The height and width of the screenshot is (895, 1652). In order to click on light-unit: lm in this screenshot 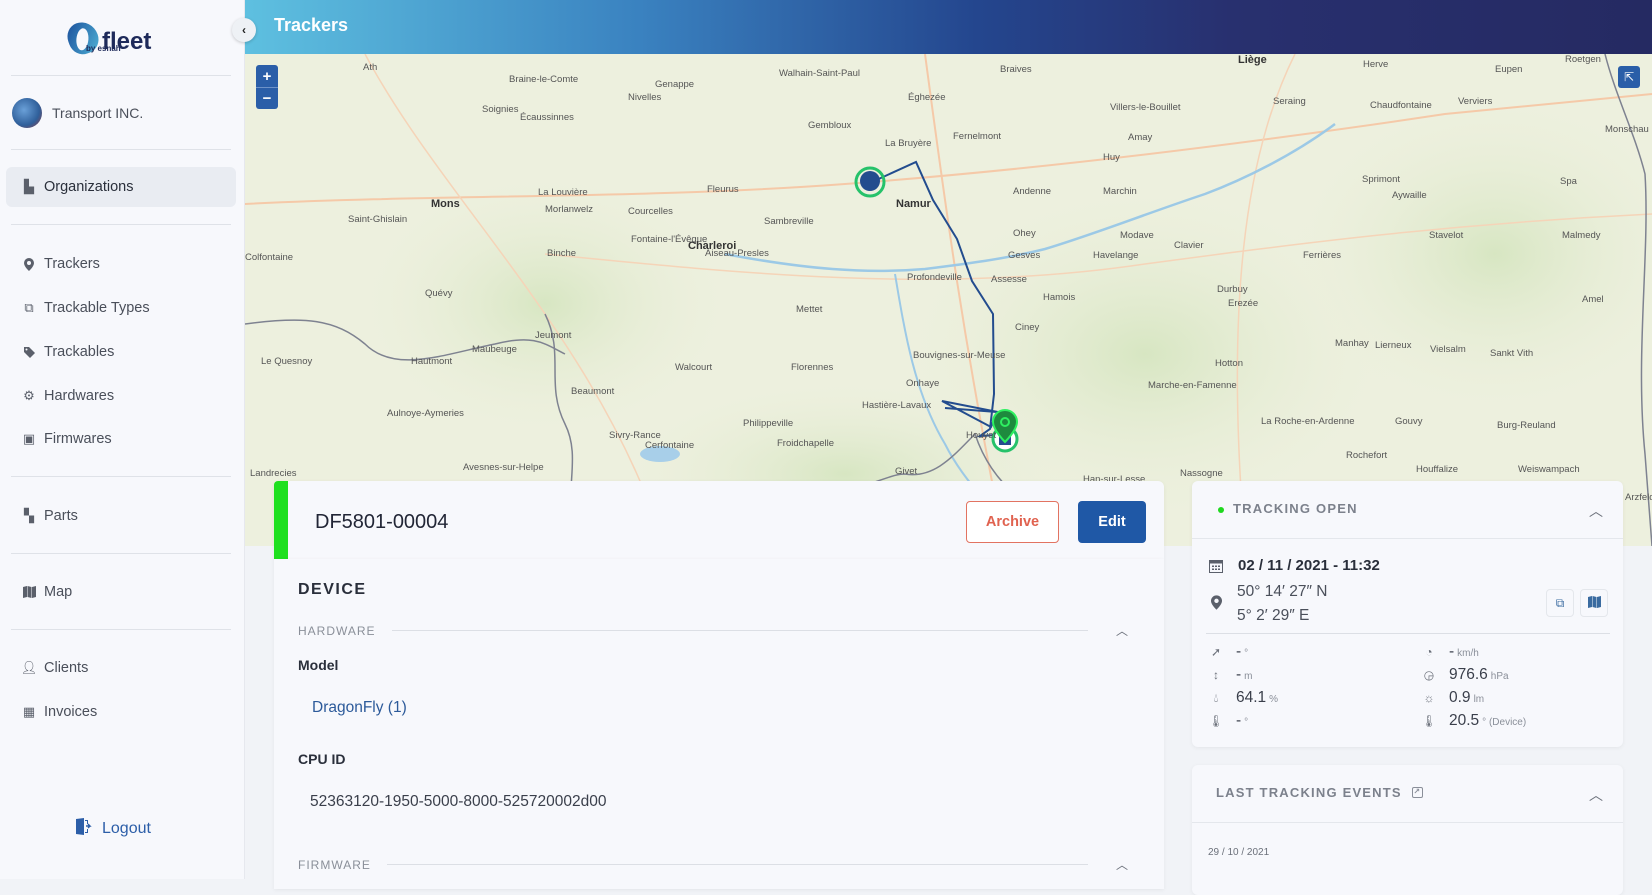, I will do `click(1479, 699)`.